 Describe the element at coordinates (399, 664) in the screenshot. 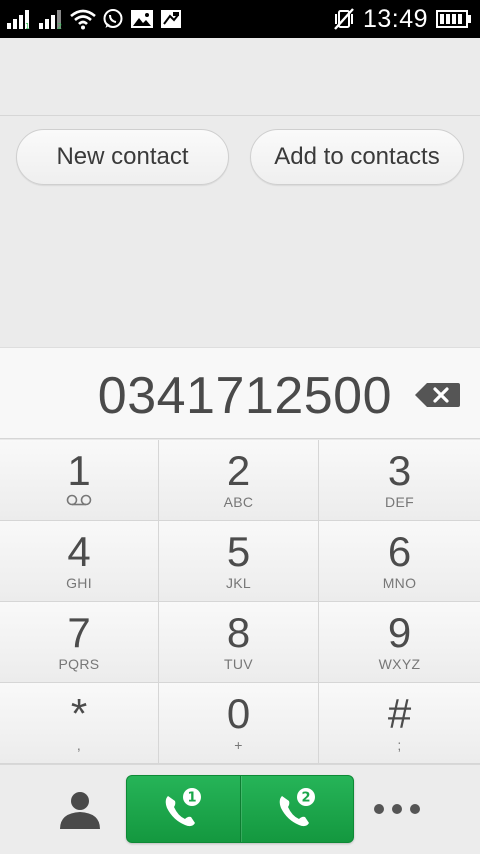

I see `key-letters: WXYZ` at that location.